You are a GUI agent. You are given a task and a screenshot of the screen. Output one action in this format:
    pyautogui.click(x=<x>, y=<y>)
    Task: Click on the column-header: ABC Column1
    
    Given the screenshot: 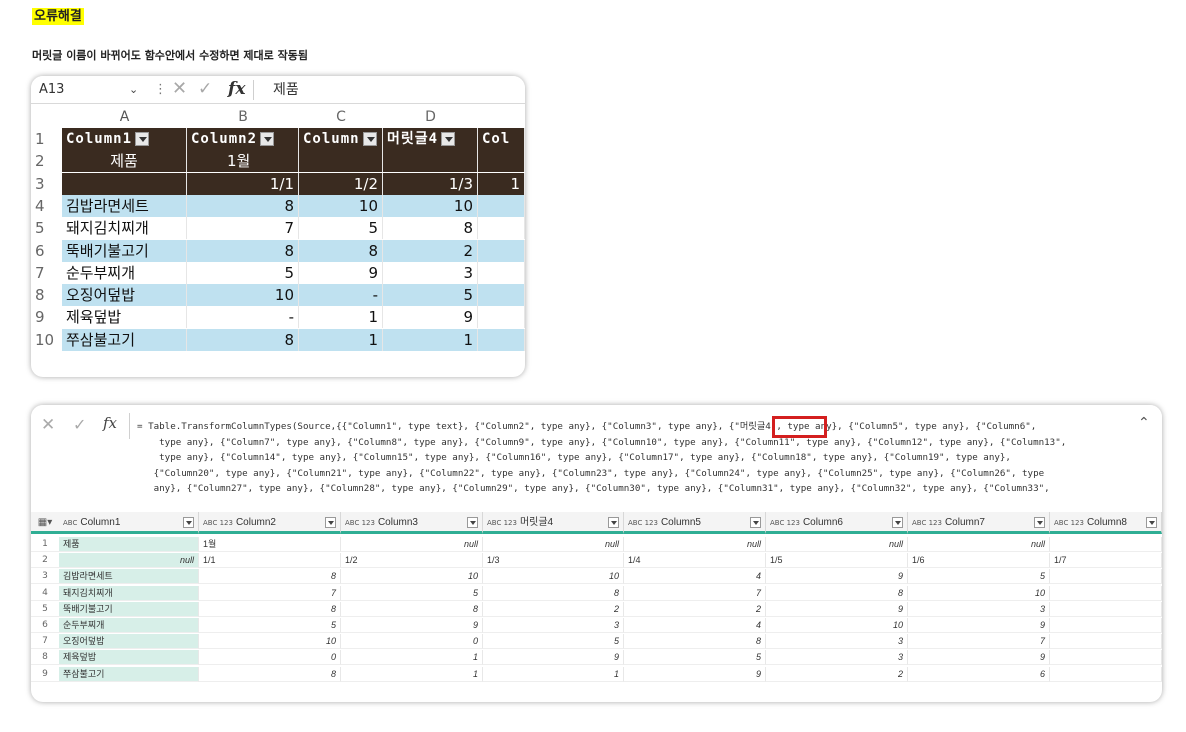 What is the action you would take?
    pyautogui.click(x=129, y=523)
    